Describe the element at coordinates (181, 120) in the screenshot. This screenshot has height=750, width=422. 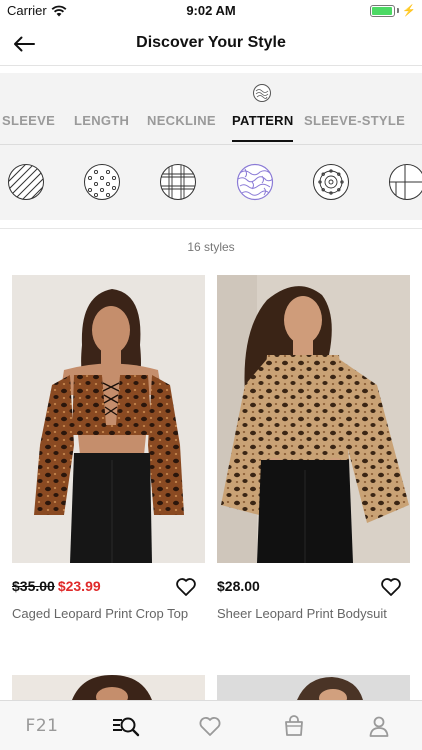
I see `tab-neckline: NECKLINE` at that location.